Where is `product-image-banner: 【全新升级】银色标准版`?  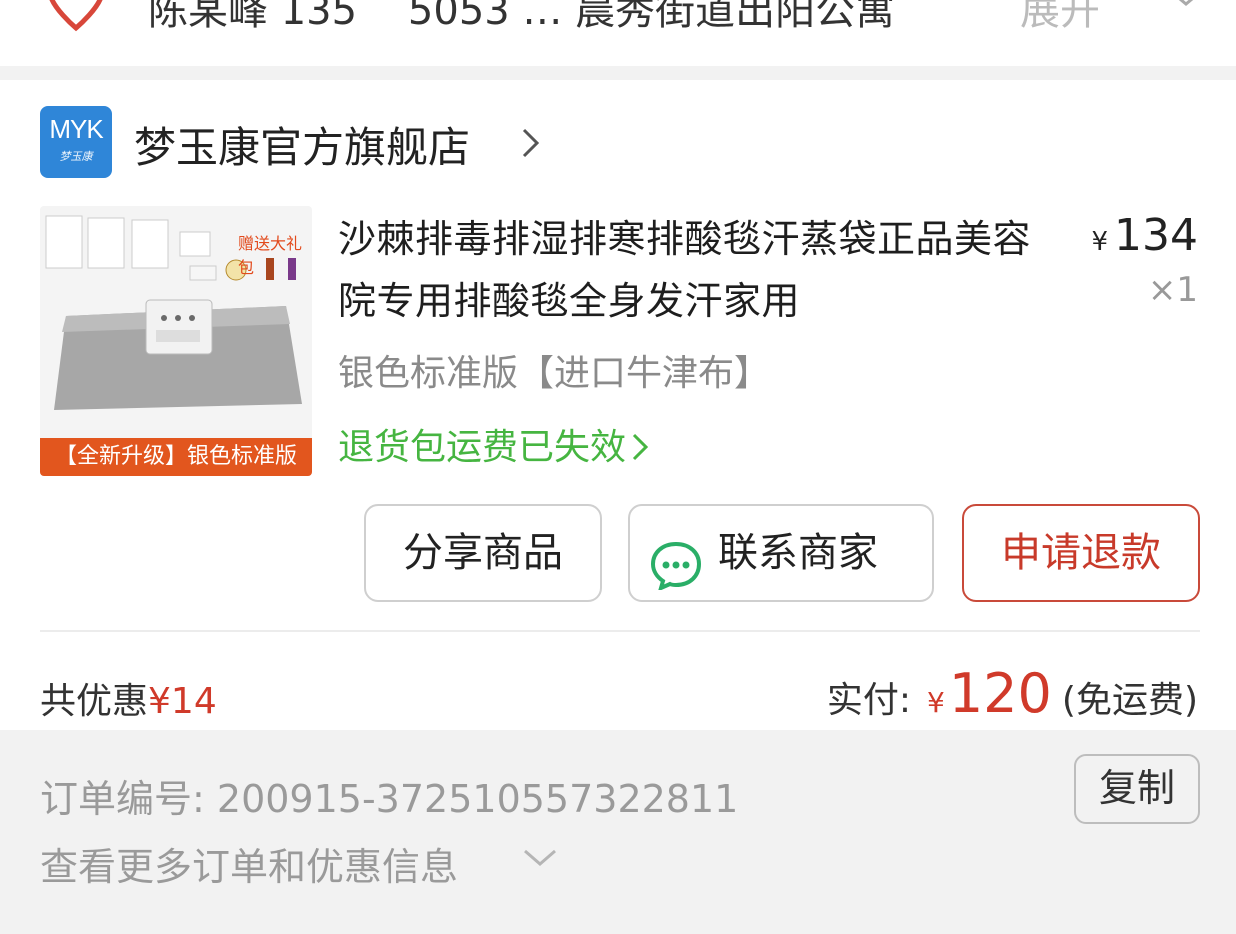 product-image-banner: 【全新升级】银色标准版 is located at coordinates (176, 457).